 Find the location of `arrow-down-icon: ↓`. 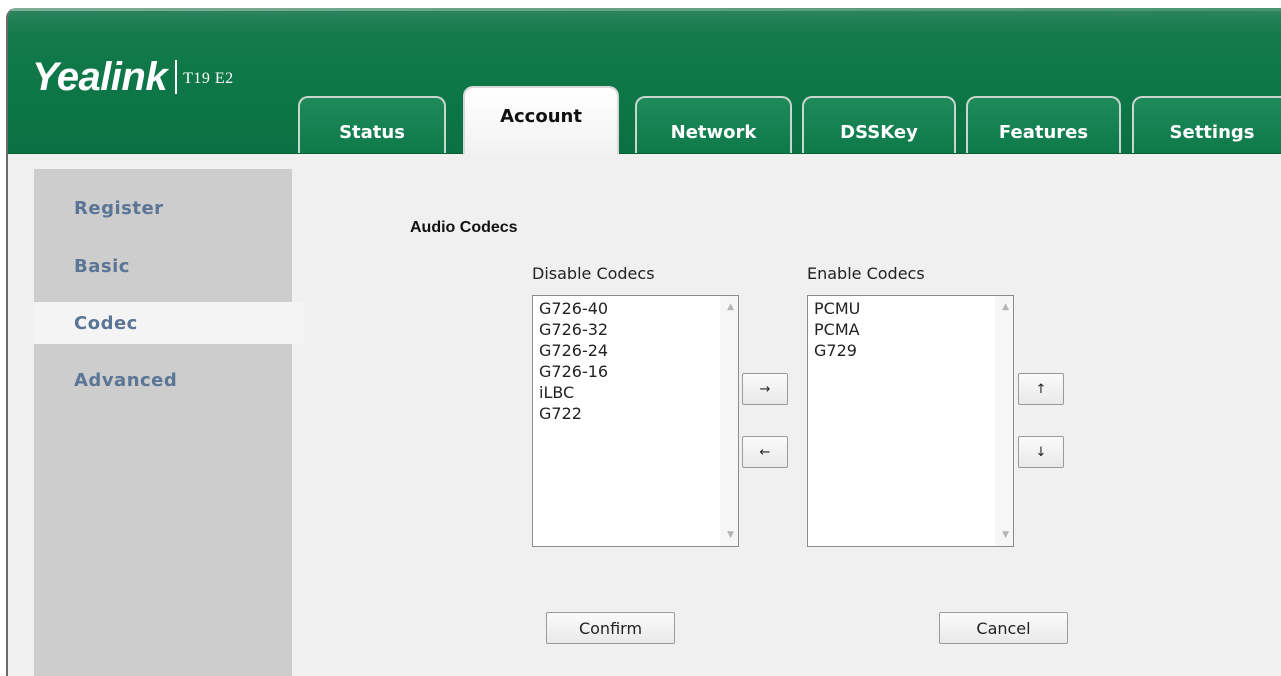

arrow-down-icon: ↓ is located at coordinates (1041, 452).